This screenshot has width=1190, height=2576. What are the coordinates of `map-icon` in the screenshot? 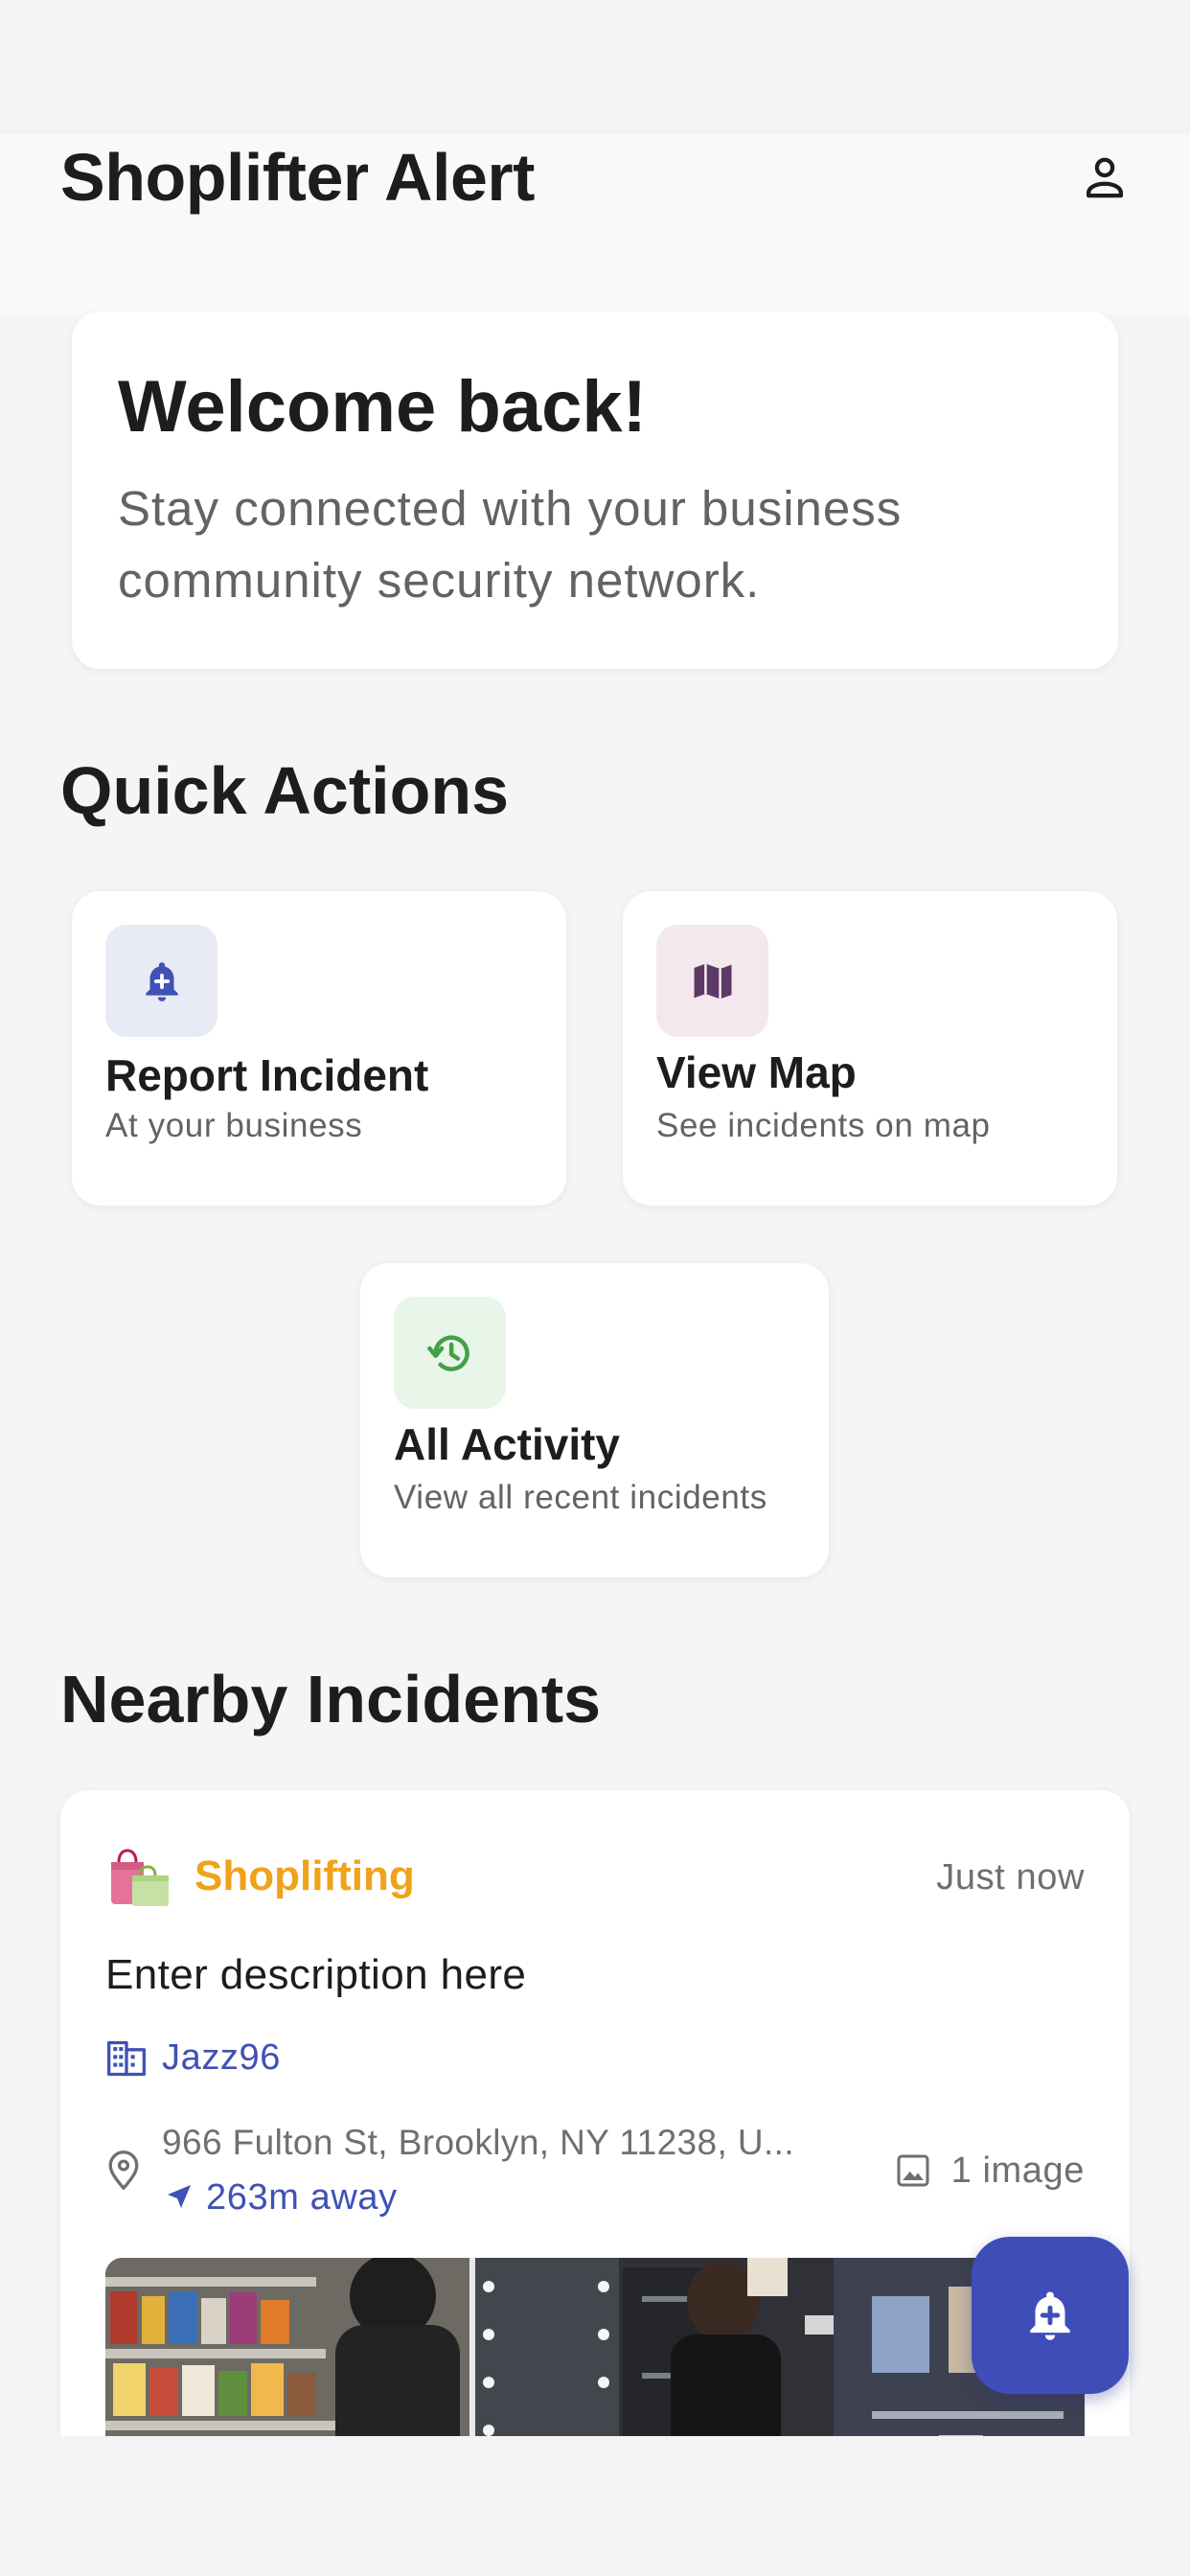 It's located at (713, 981).